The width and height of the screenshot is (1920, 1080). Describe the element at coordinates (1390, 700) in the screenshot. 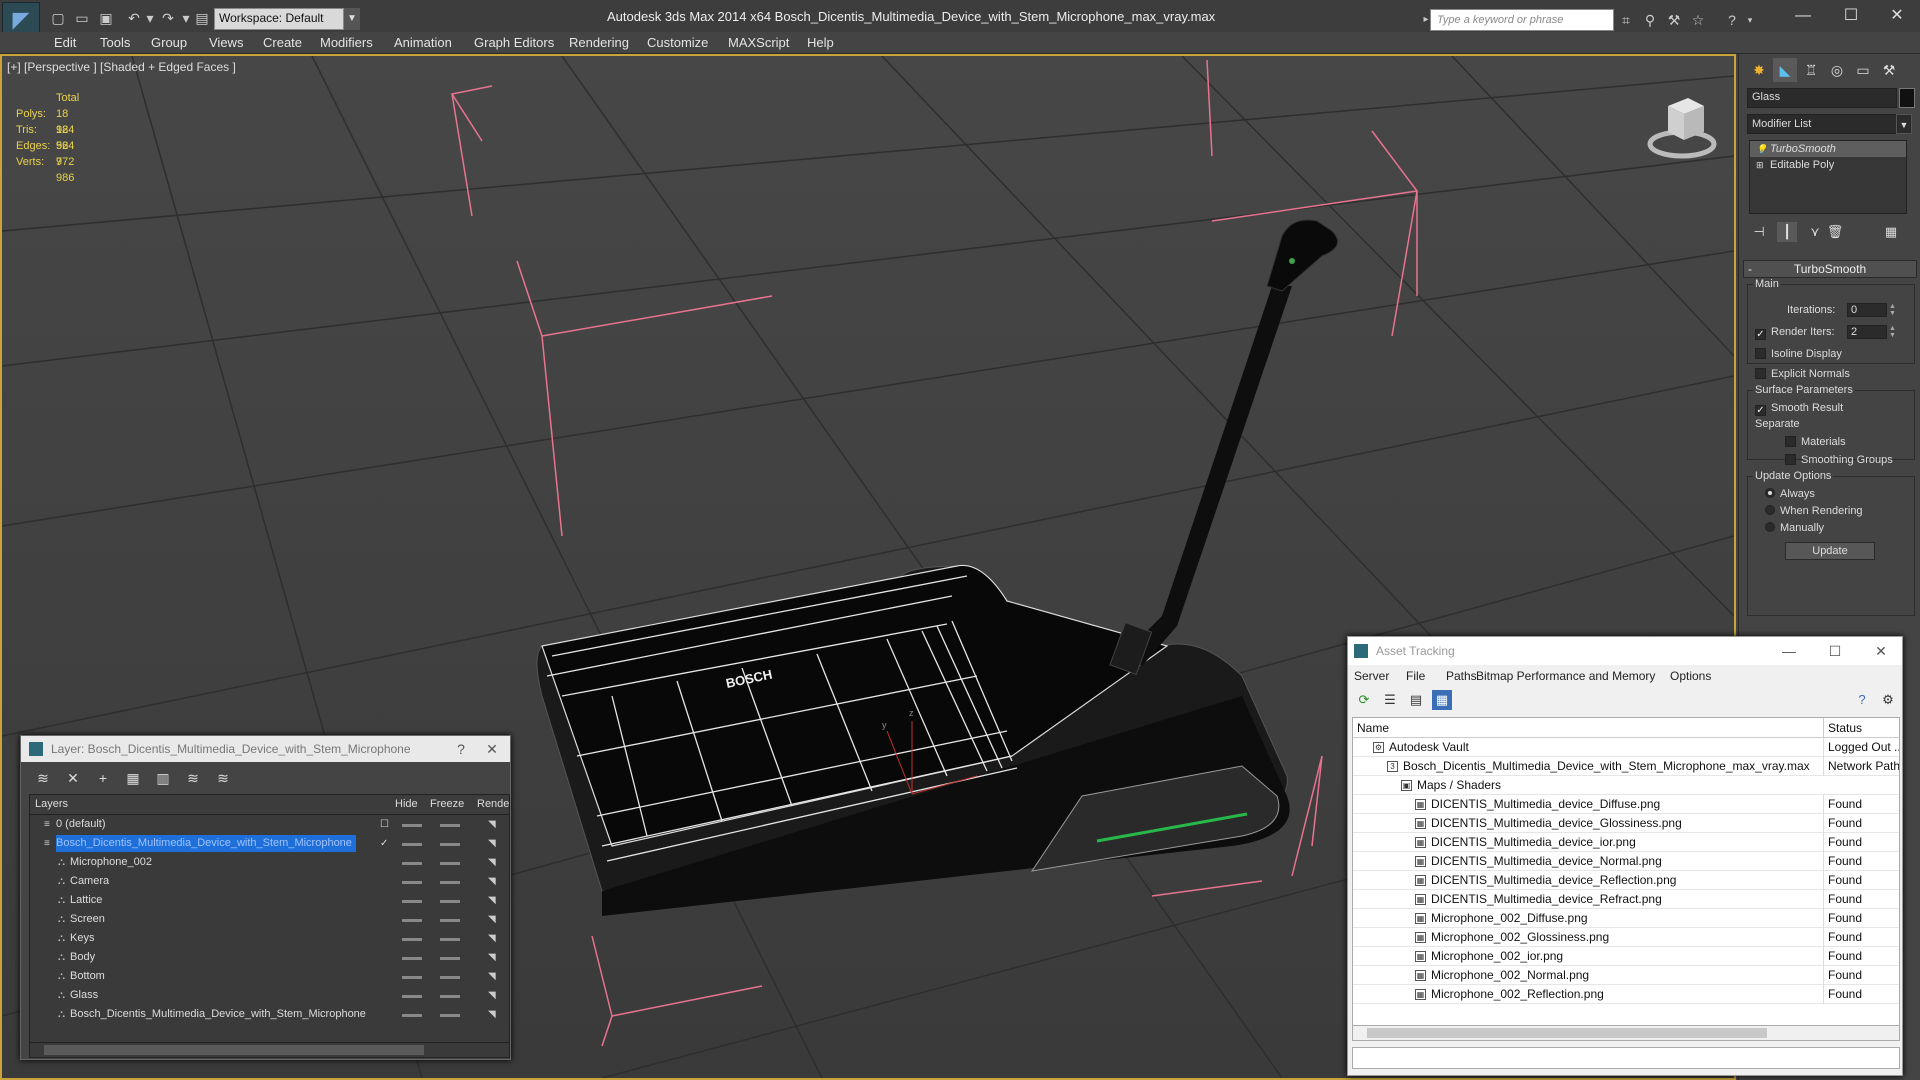

I see `list-view-icon: ☰` at that location.